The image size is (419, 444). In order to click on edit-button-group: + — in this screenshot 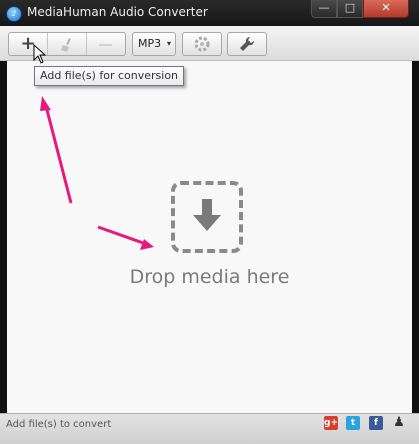, I will do `click(67, 44)`.